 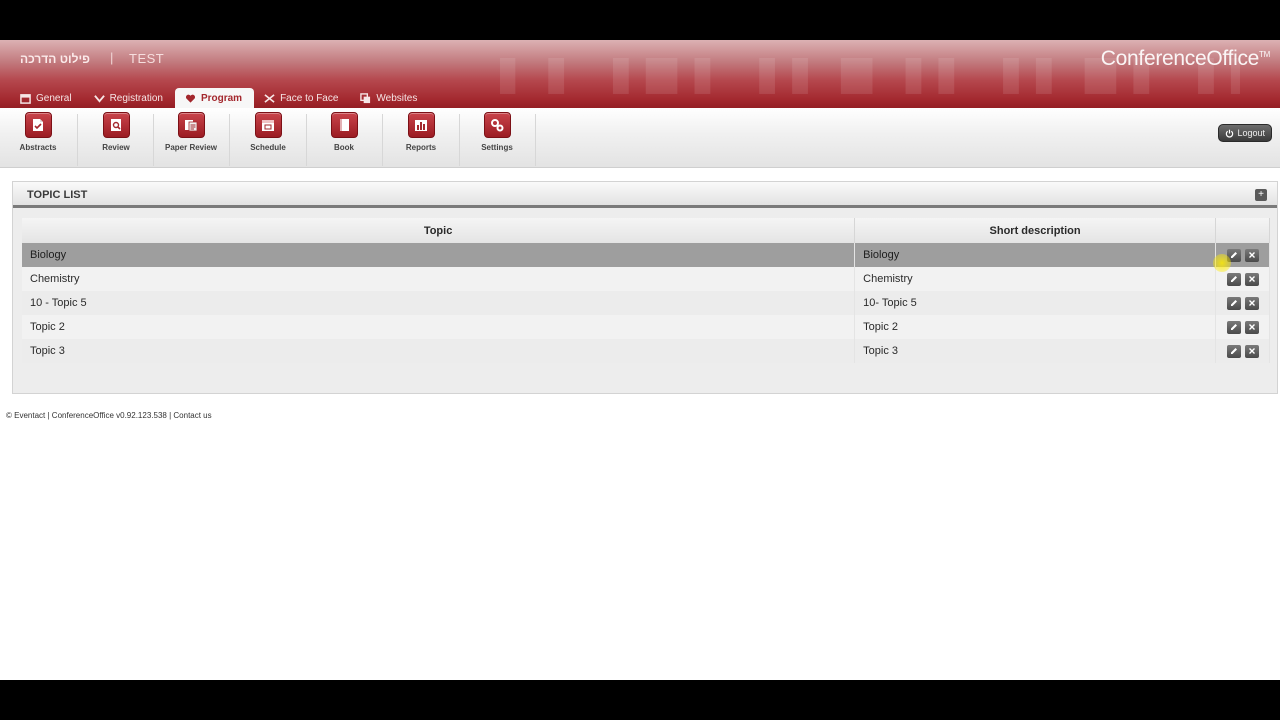 What do you see at coordinates (344, 139) in the screenshot?
I see `toolbar-book-button: Book` at bounding box center [344, 139].